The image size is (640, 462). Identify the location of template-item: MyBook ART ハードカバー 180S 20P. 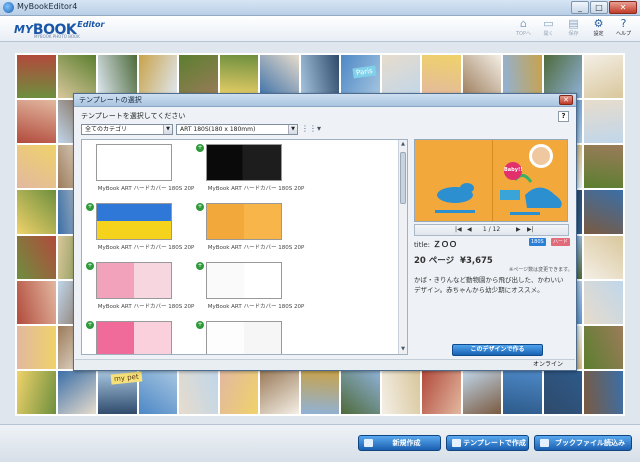
(146, 170).